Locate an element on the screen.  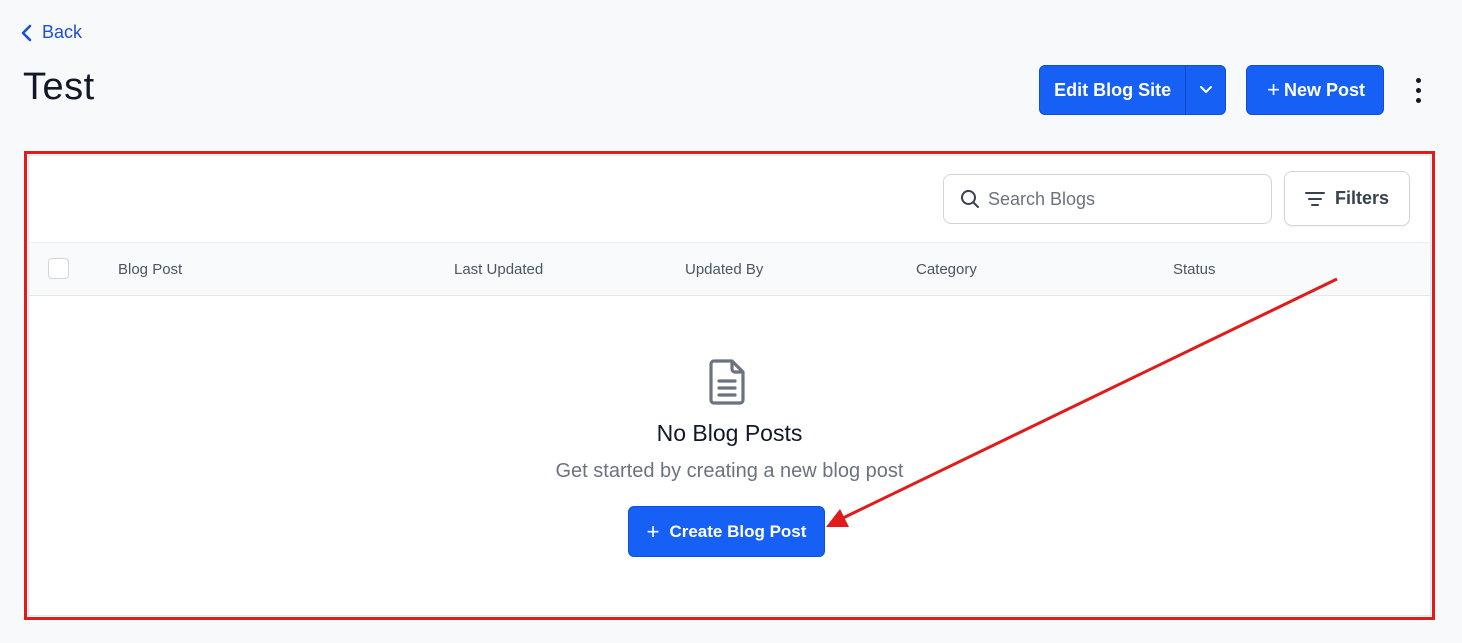
edit-blog-site-split-button: Edit Blog Site is located at coordinates (1133, 90).